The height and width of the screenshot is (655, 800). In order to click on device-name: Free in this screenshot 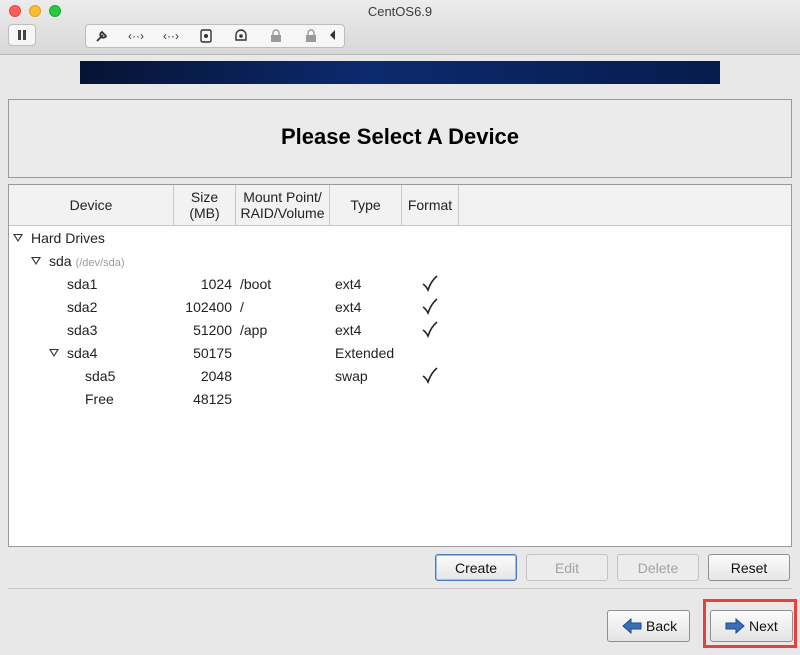, I will do `click(99, 399)`.